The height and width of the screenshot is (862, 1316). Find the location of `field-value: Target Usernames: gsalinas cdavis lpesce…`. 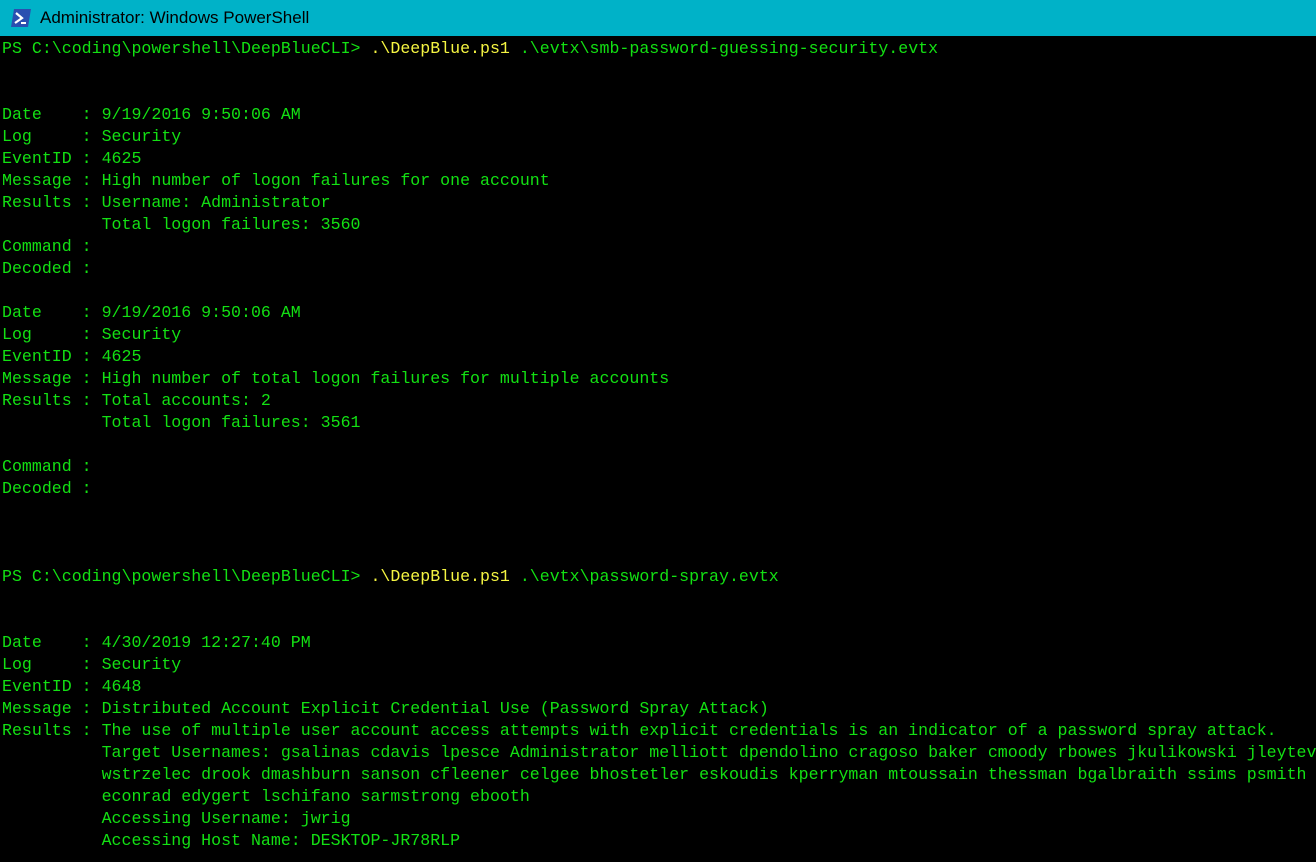

field-value: Target Usernames: gsalinas cdavis lpesce… is located at coordinates (708, 752).